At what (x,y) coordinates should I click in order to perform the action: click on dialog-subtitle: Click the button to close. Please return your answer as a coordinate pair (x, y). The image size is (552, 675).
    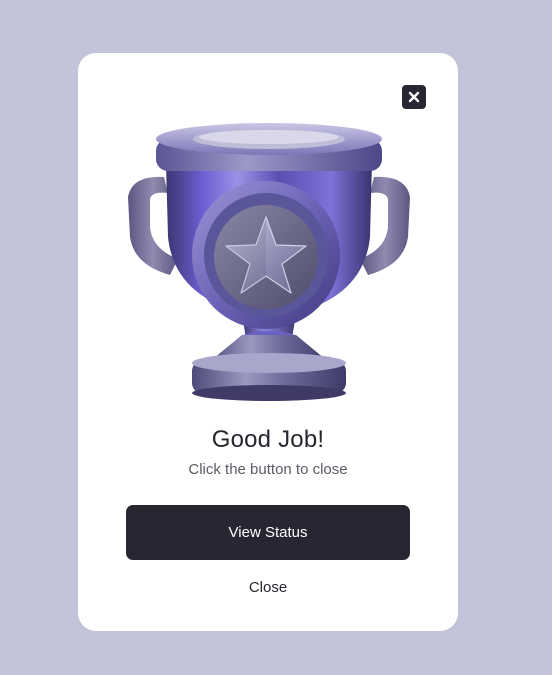
    Looking at the image, I should click on (268, 469).